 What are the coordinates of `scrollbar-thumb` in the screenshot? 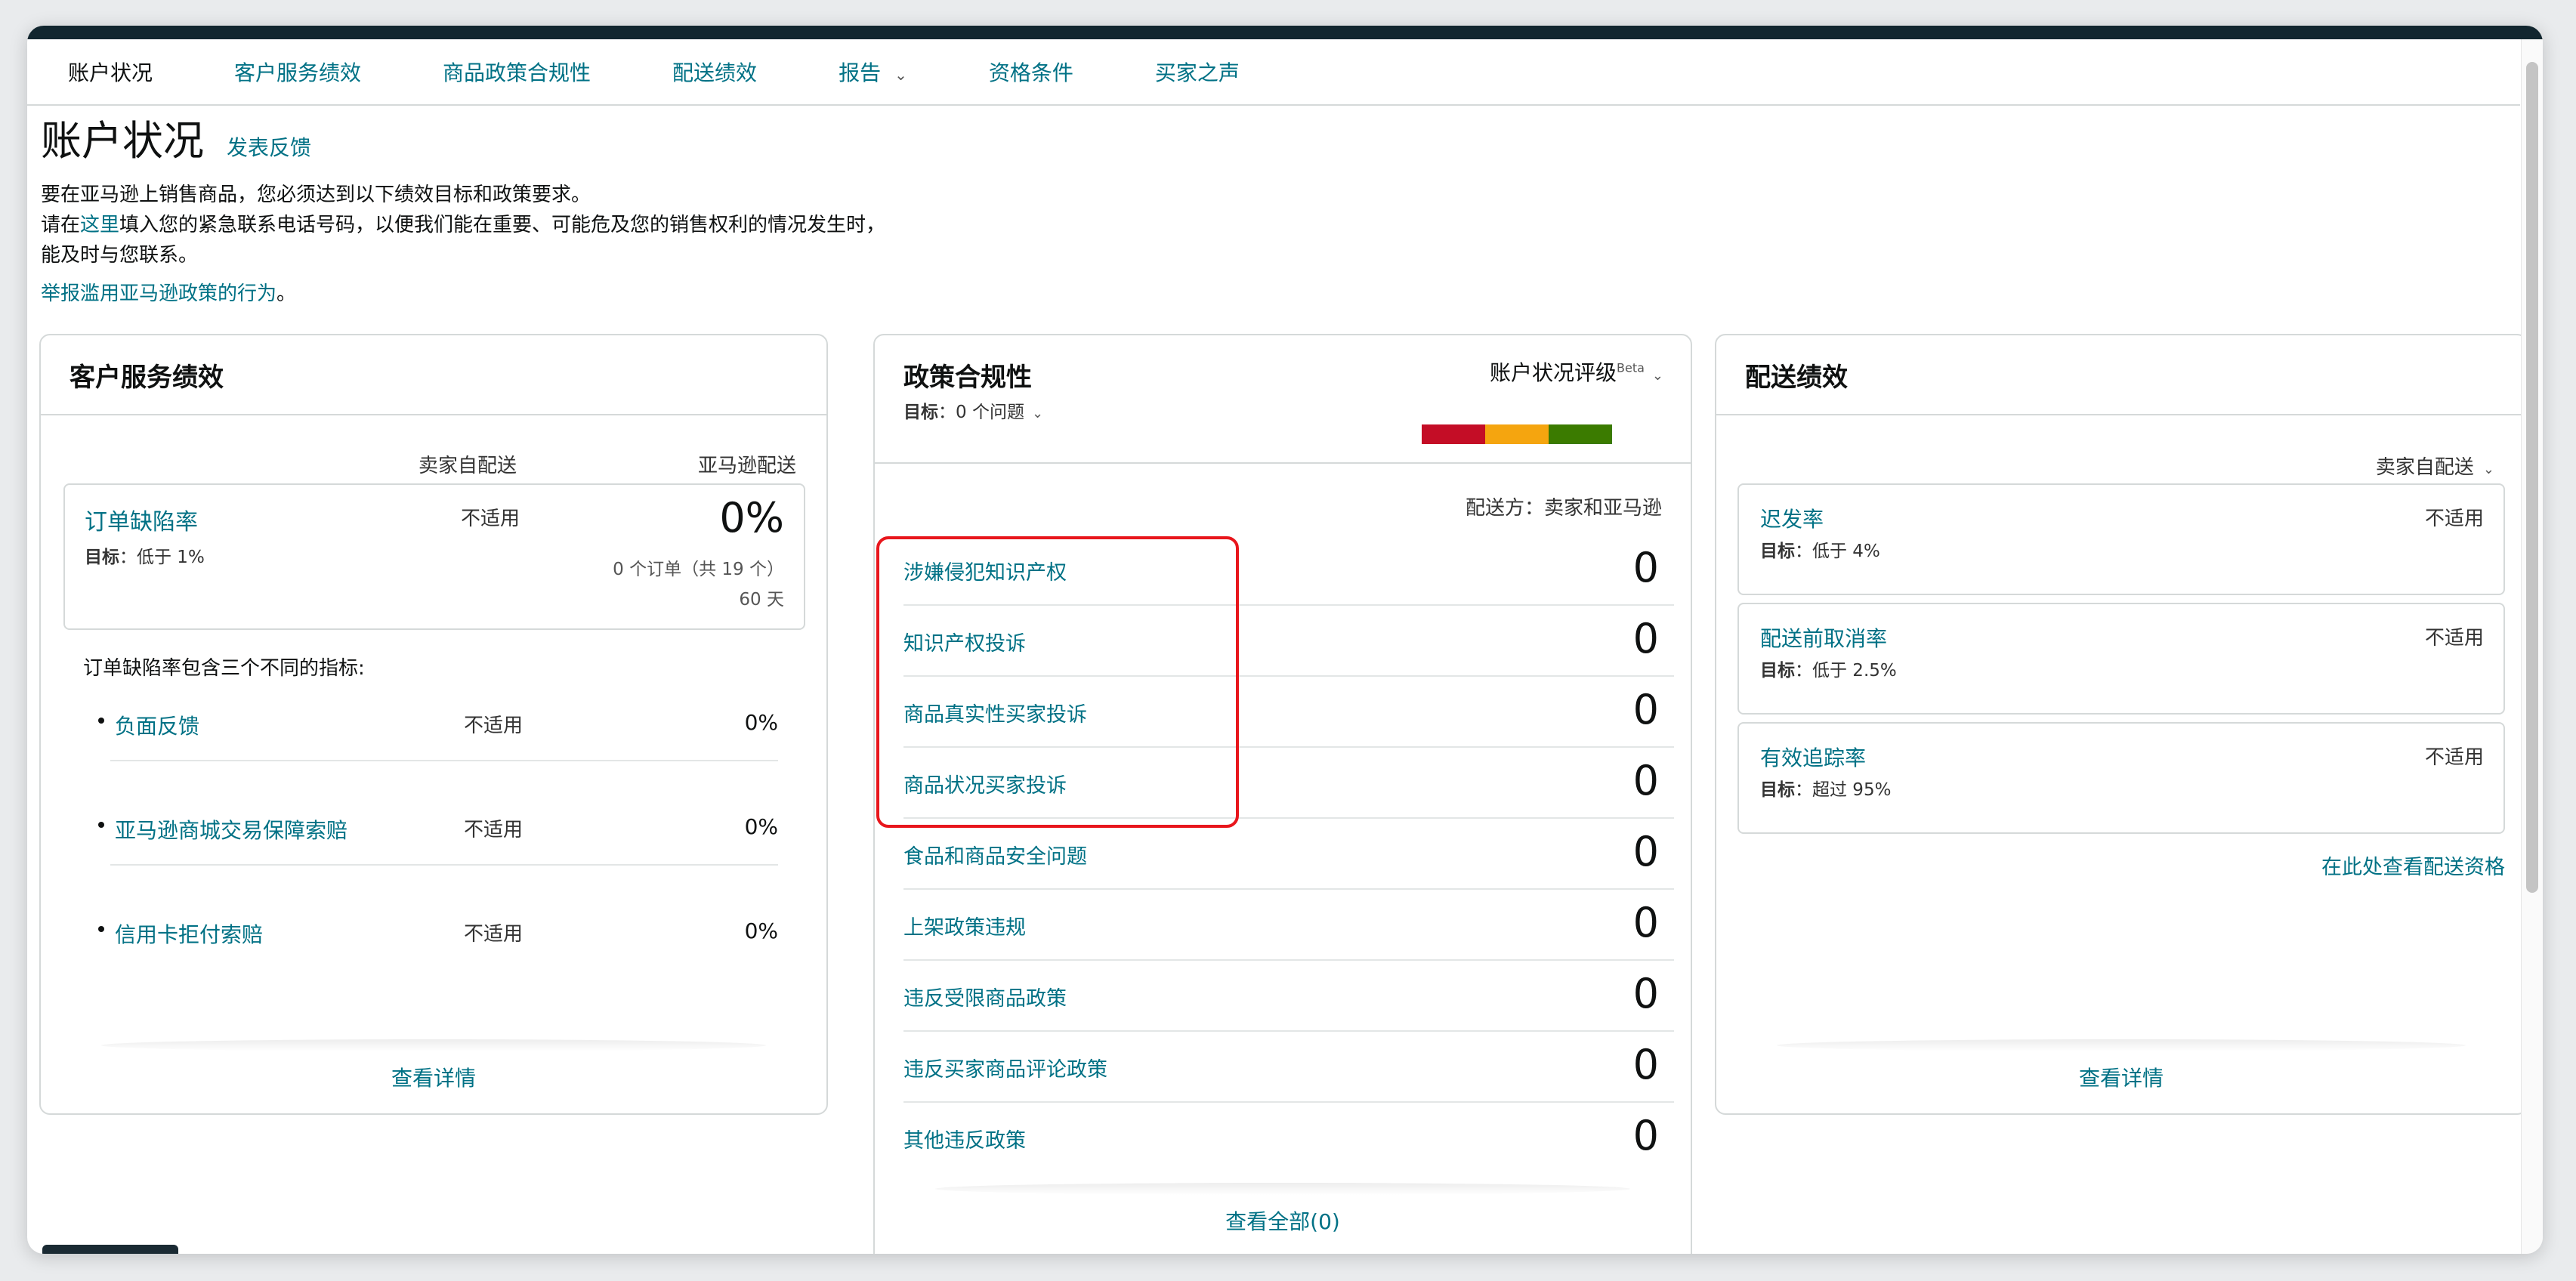 It's located at (2532, 477).